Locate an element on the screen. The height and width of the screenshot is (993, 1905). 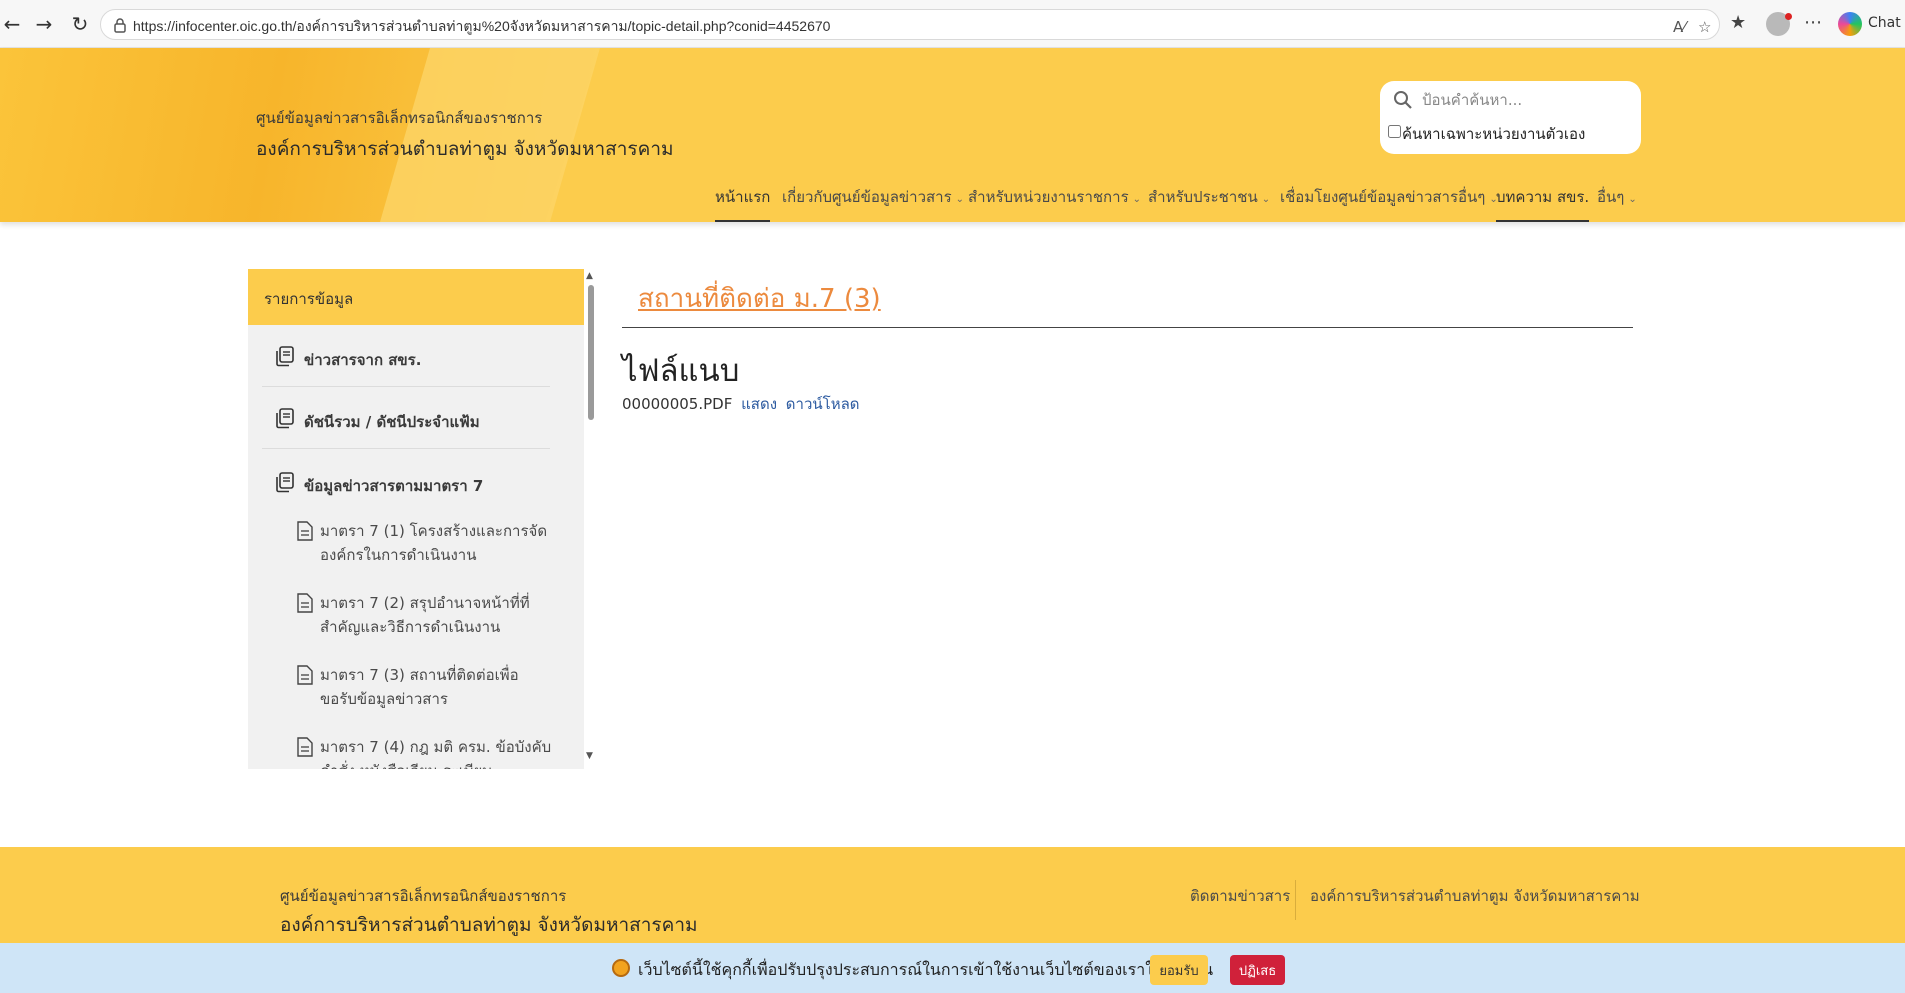
attachment-filename: 00000005.PDF is located at coordinates (677, 404).